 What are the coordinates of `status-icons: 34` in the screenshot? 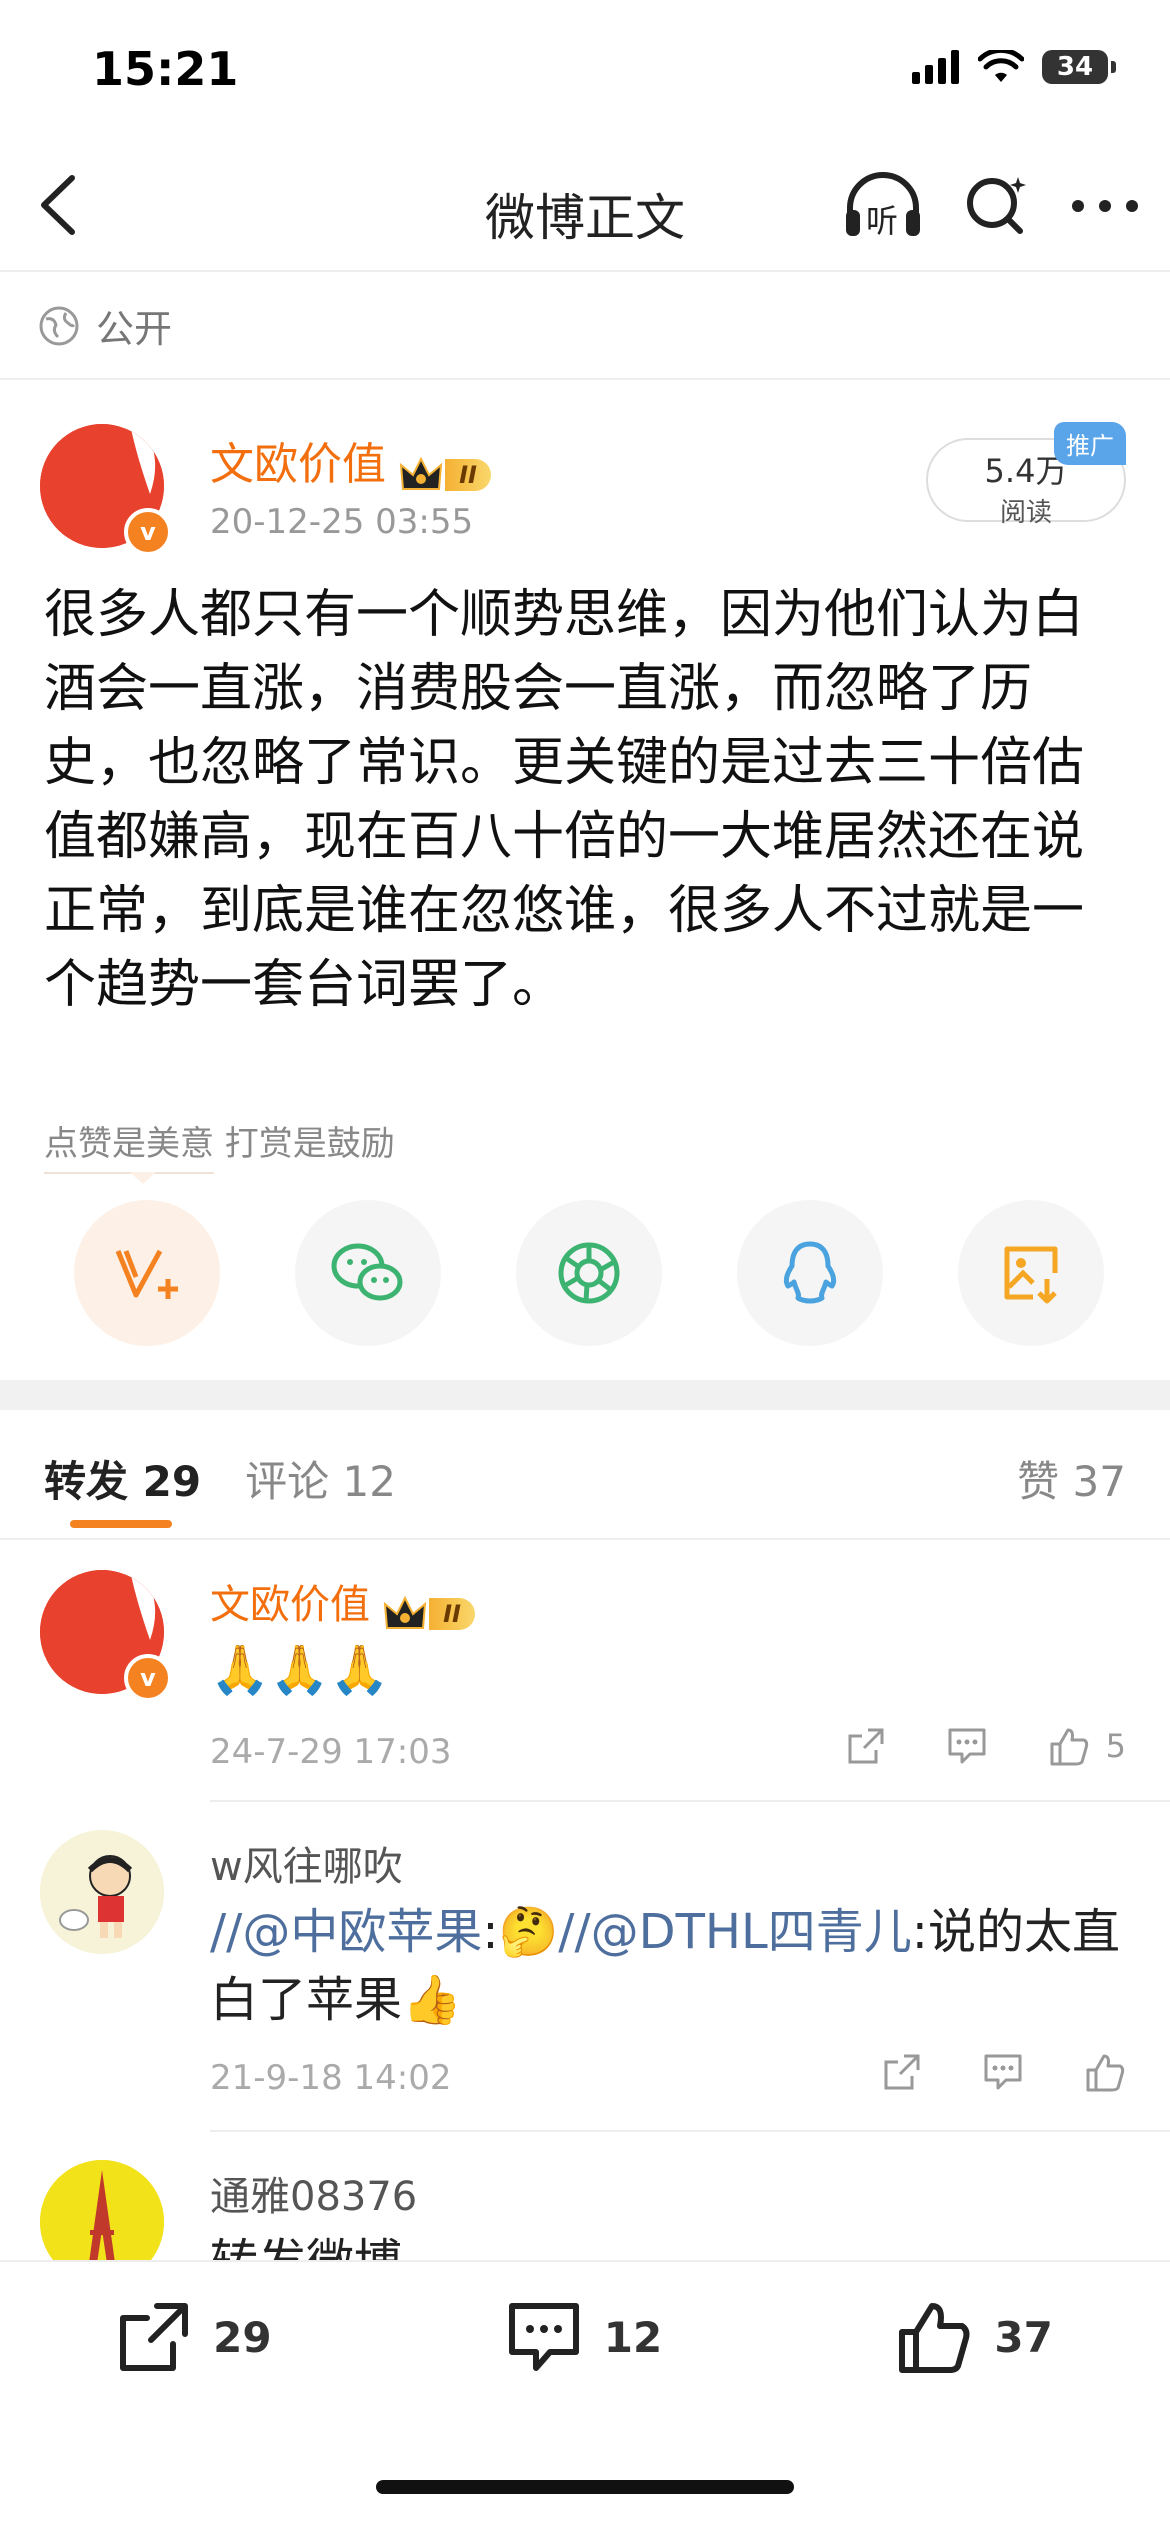 It's located at (1014, 67).